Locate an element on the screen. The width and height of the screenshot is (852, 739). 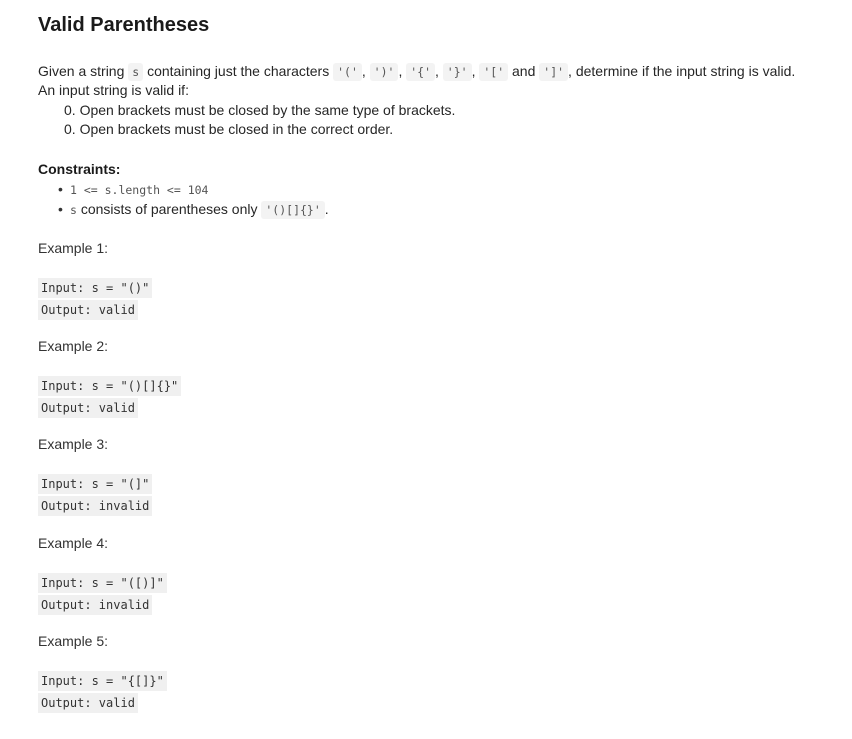
code-char: ']' is located at coordinates (554, 72).